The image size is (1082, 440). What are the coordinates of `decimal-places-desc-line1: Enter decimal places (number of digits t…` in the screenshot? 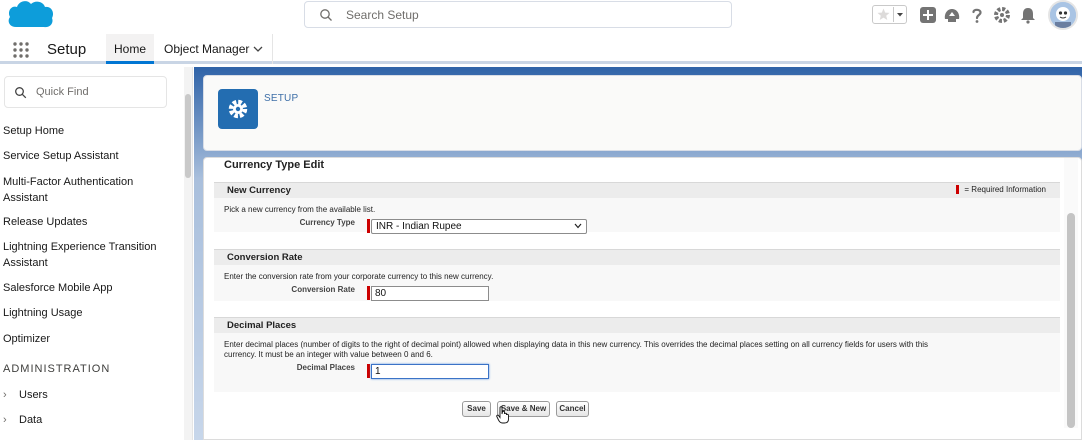 It's located at (576, 344).